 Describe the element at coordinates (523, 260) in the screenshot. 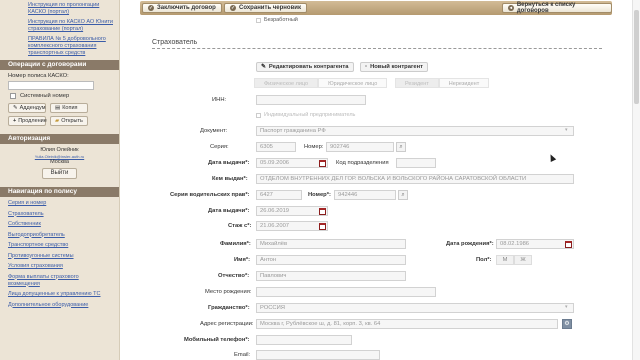

I see `gender-female-option: Ж` at that location.